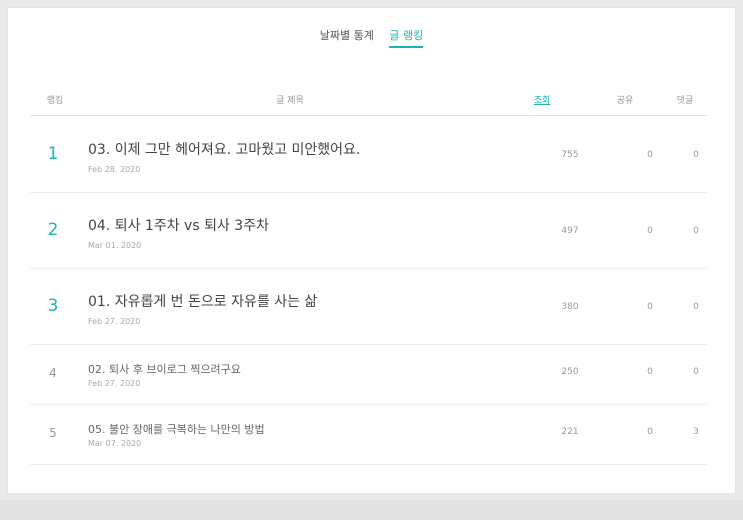 The width and height of the screenshot is (743, 520). Describe the element at coordinates (53, 154) in the screenshot. I see `row-rank: 1` at that location.